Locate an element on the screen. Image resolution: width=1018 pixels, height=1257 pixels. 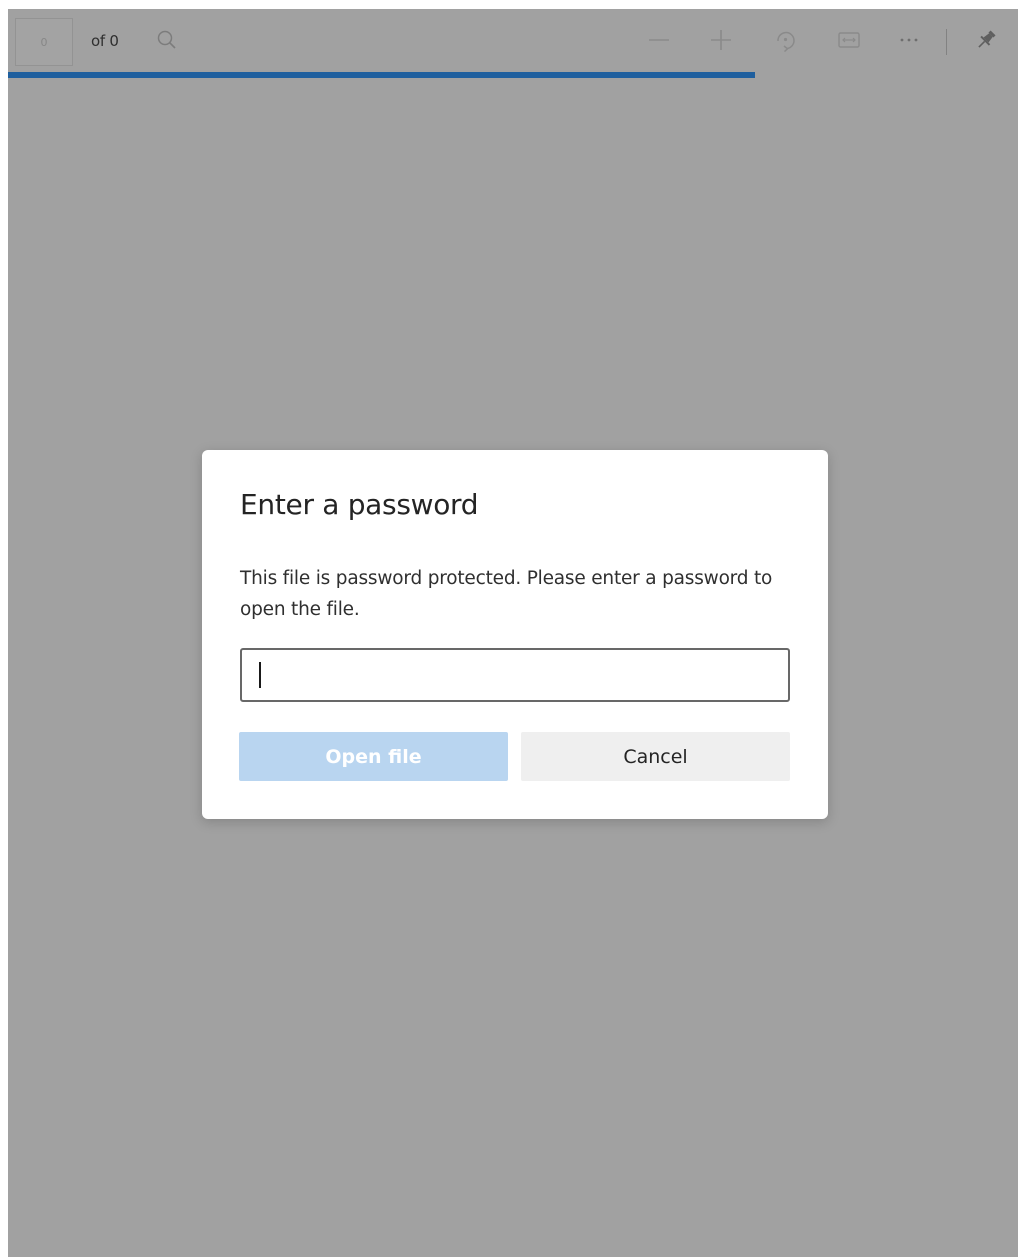
fit-width-icon is located at coordinates (849, 40).